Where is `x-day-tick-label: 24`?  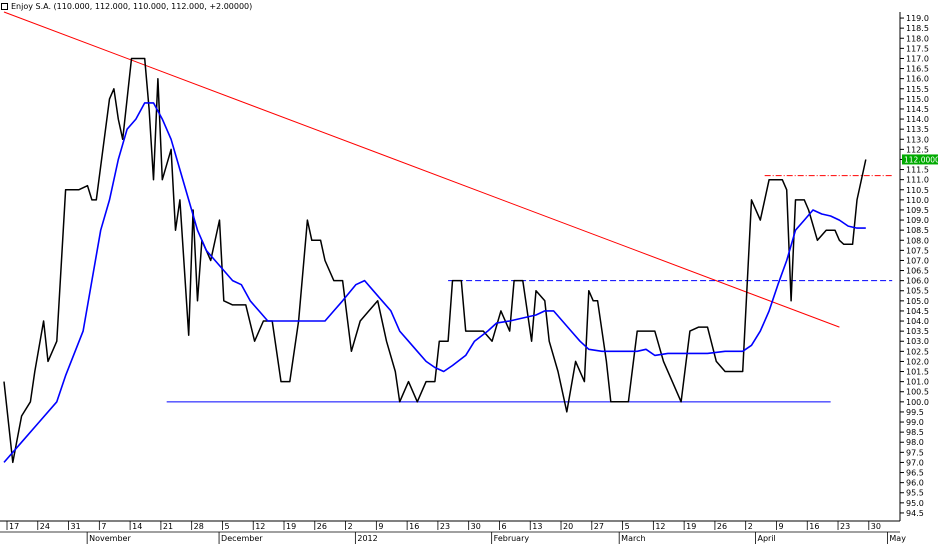 x-day-tick-label: 24 is located at coordinates (45, 526).